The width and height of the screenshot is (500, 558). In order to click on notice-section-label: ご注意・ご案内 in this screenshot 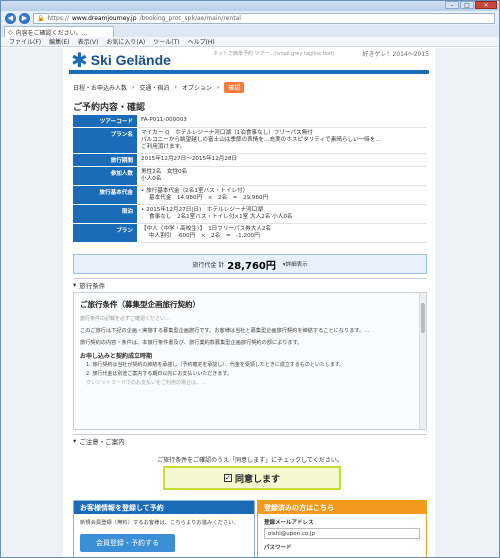, I will do `click(102, 441)`.